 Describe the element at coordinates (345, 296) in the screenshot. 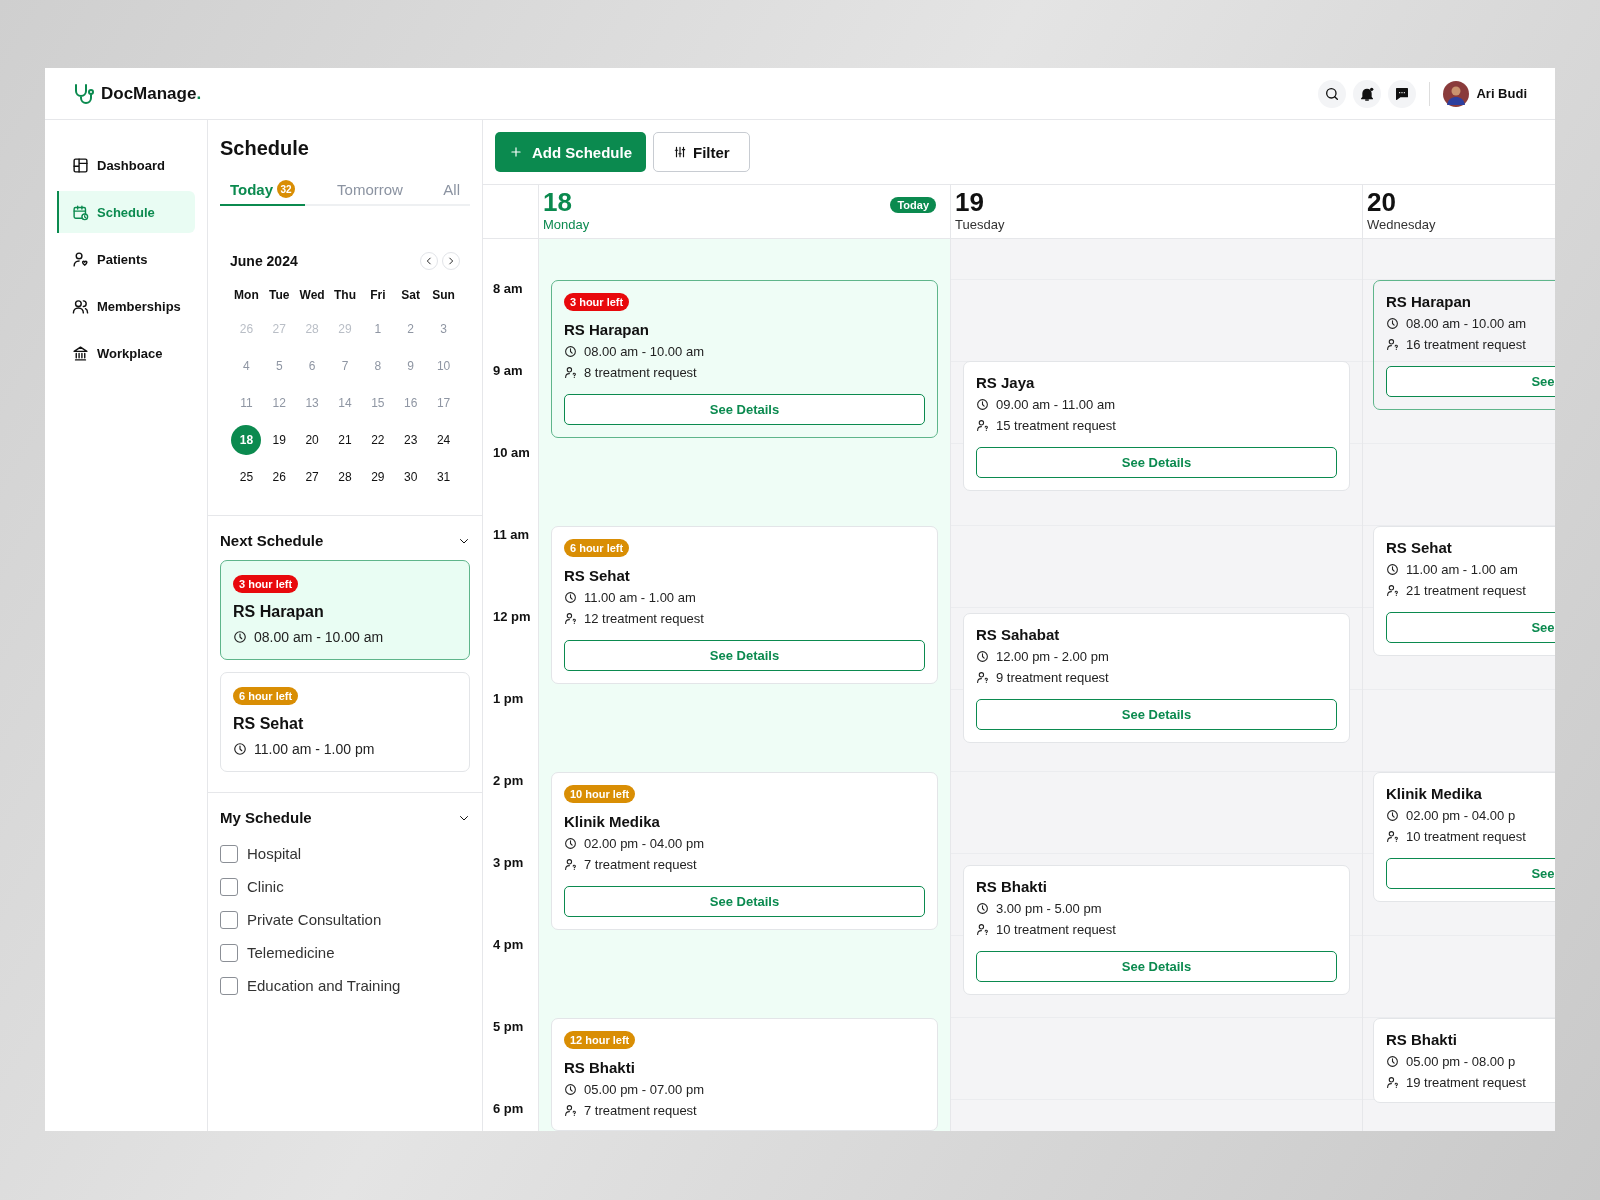

I see `weekday-label: Thu` at that location.